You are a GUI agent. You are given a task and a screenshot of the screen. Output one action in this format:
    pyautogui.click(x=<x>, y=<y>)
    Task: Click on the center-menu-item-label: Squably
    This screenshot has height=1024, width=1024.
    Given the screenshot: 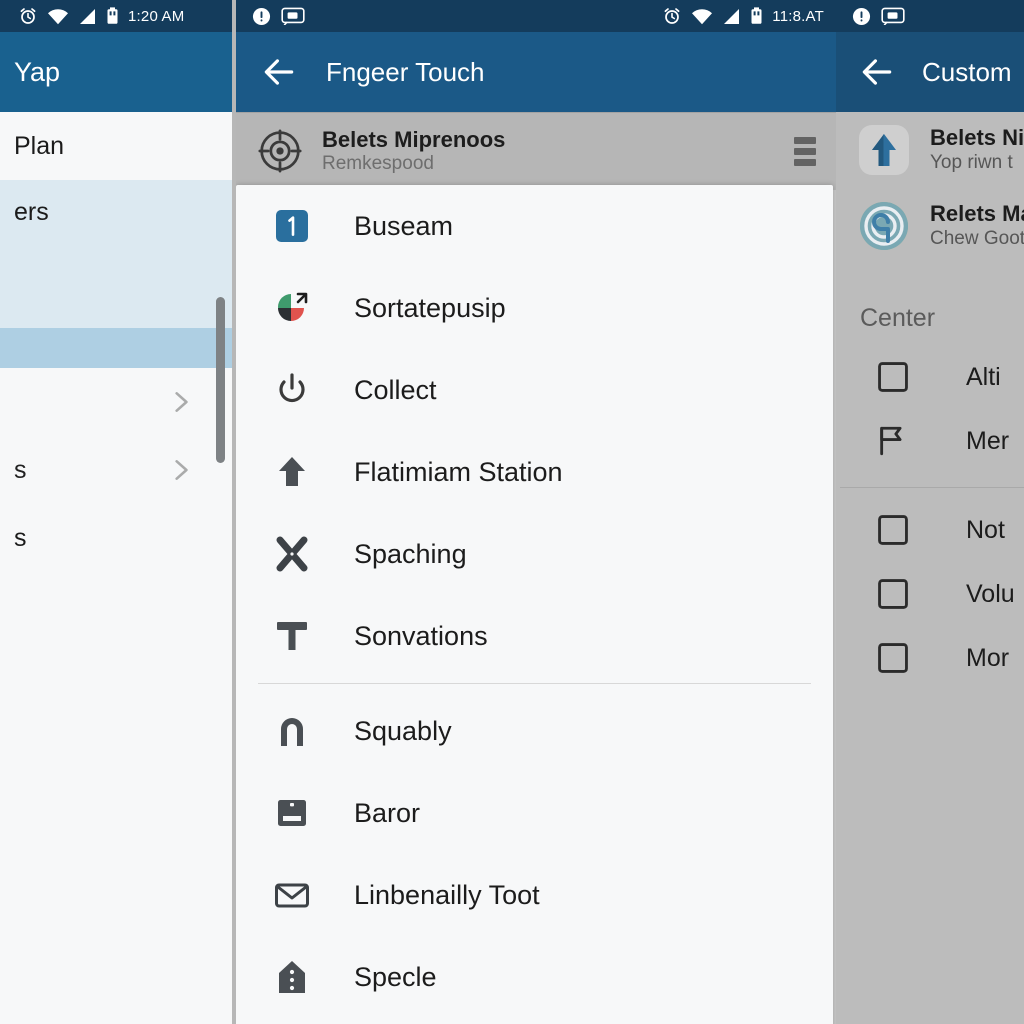 What is the action you would take?
    pyautogui.click(x=403, y=730)
    